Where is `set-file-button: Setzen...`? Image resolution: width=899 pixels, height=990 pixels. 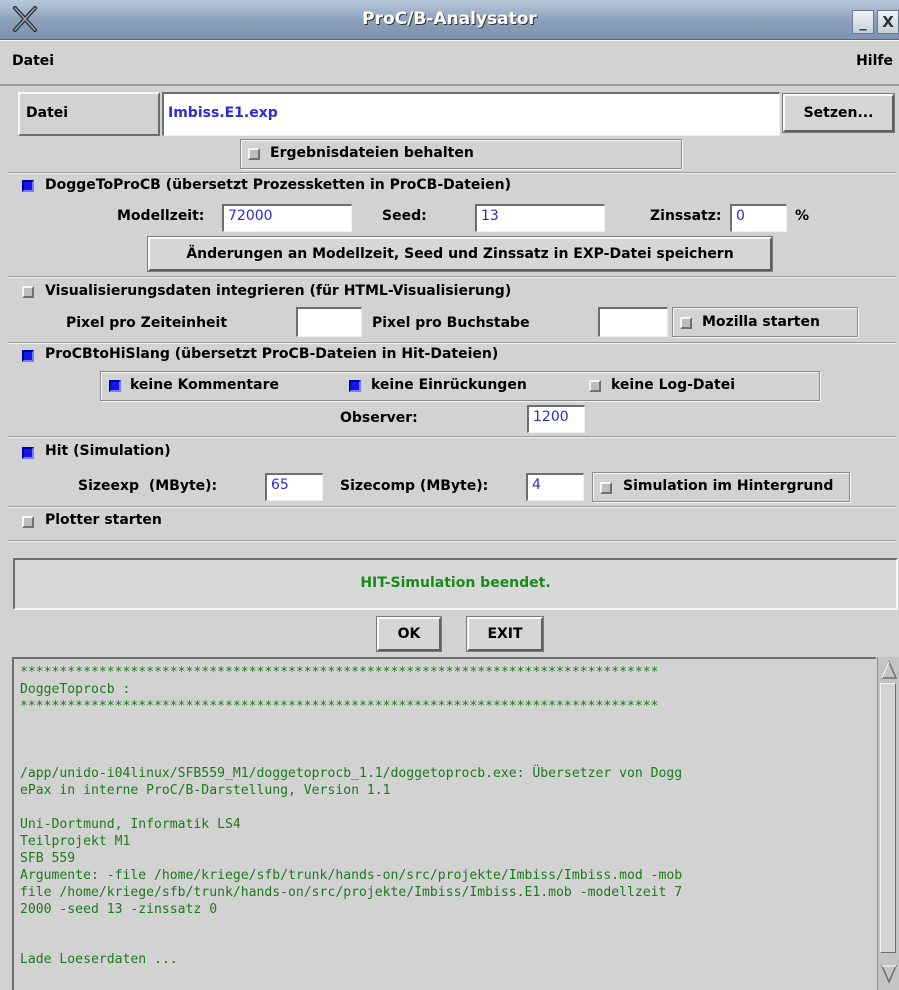
set-file-button: Setzen... is located at coordinates (838, 113).